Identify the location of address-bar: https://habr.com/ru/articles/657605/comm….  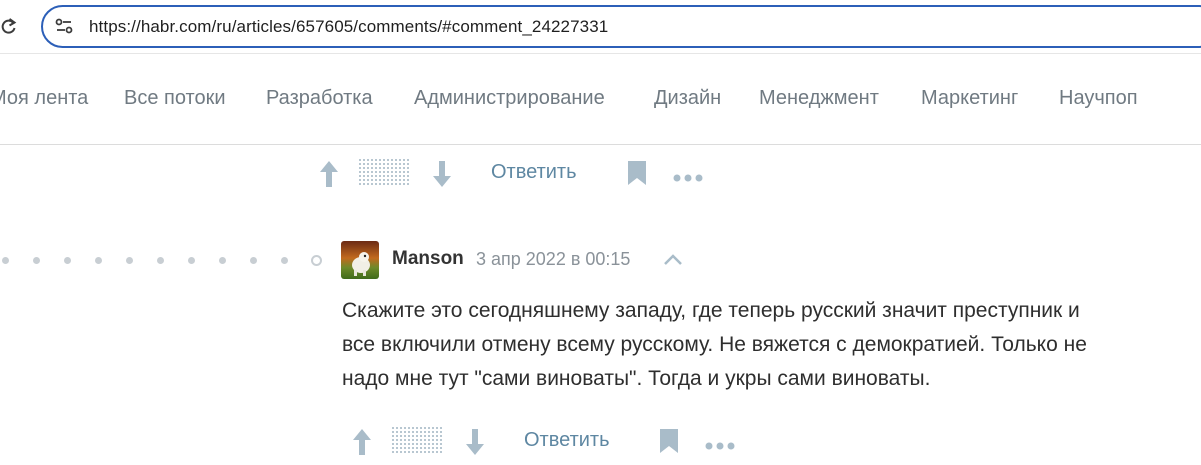
(621, 26).